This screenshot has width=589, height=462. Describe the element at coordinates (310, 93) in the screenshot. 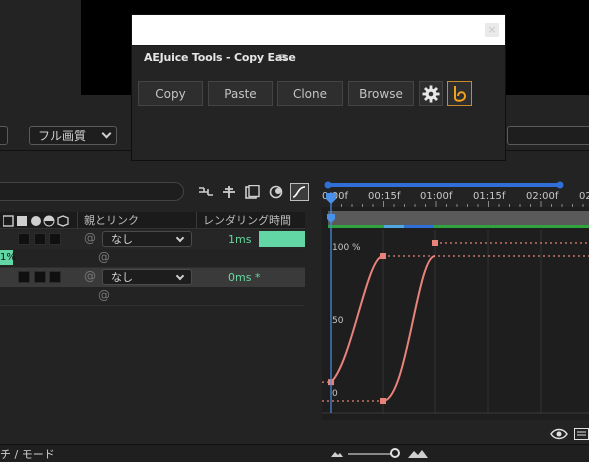

I see `clone-button: Clone` at that location.